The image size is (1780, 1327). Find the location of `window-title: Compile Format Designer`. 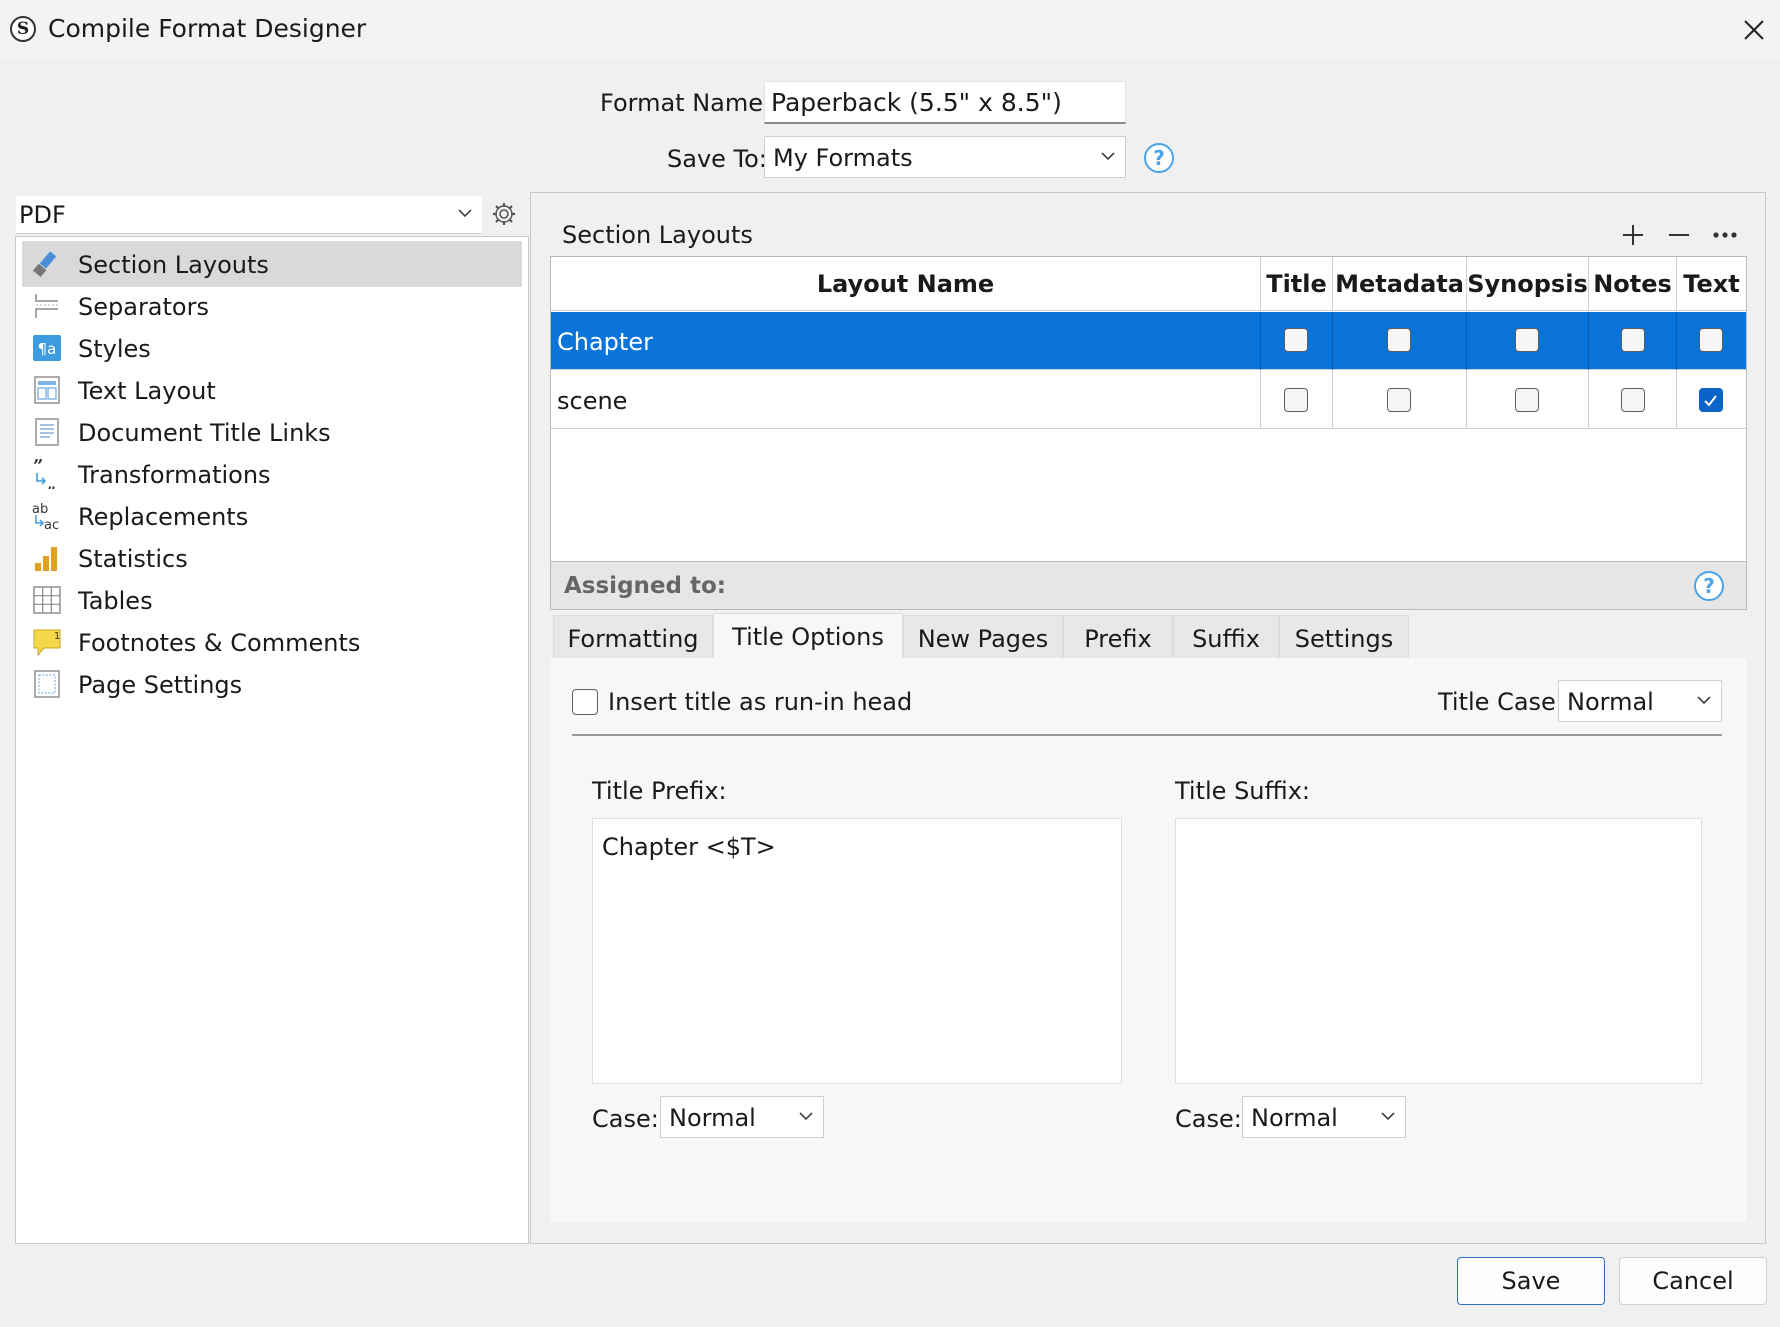

window-title: Compile Format Designer is located at coordinates (207, 28).